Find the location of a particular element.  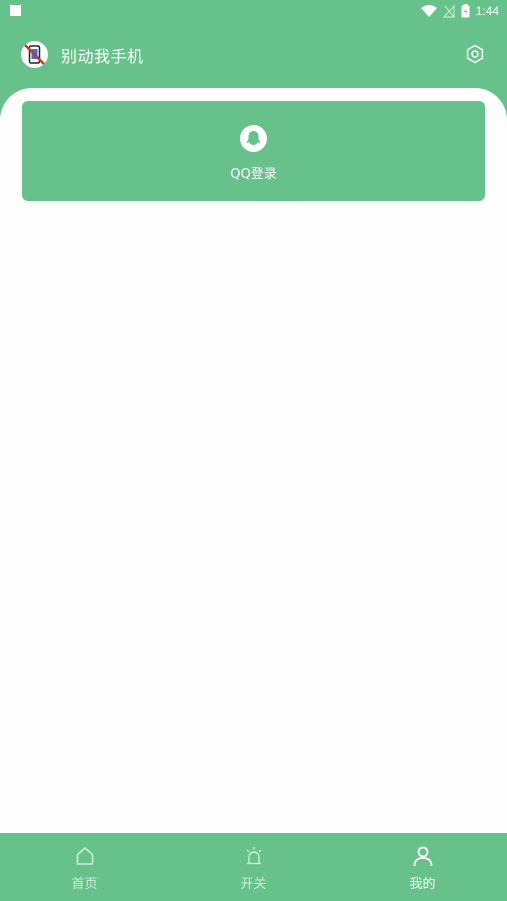

notification-icon is located at coordinates (15, 10).